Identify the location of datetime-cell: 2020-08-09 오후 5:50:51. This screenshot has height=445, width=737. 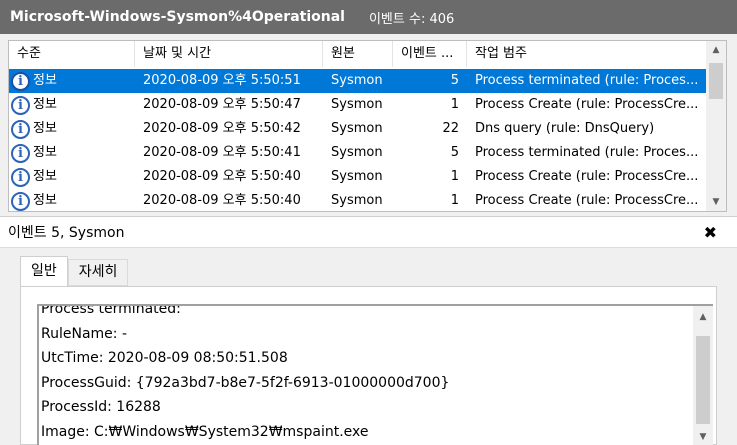
(222, 80).